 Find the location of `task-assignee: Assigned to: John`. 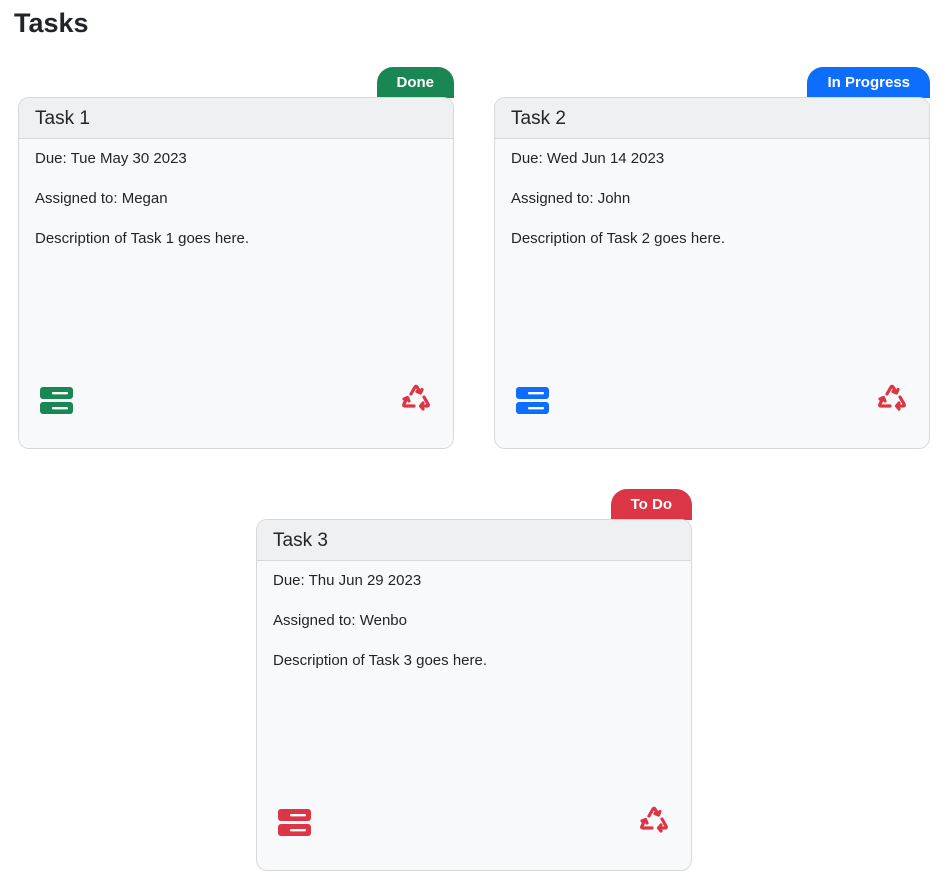

task-assignee: Assigned to: John is located at coordinates (571, 198).